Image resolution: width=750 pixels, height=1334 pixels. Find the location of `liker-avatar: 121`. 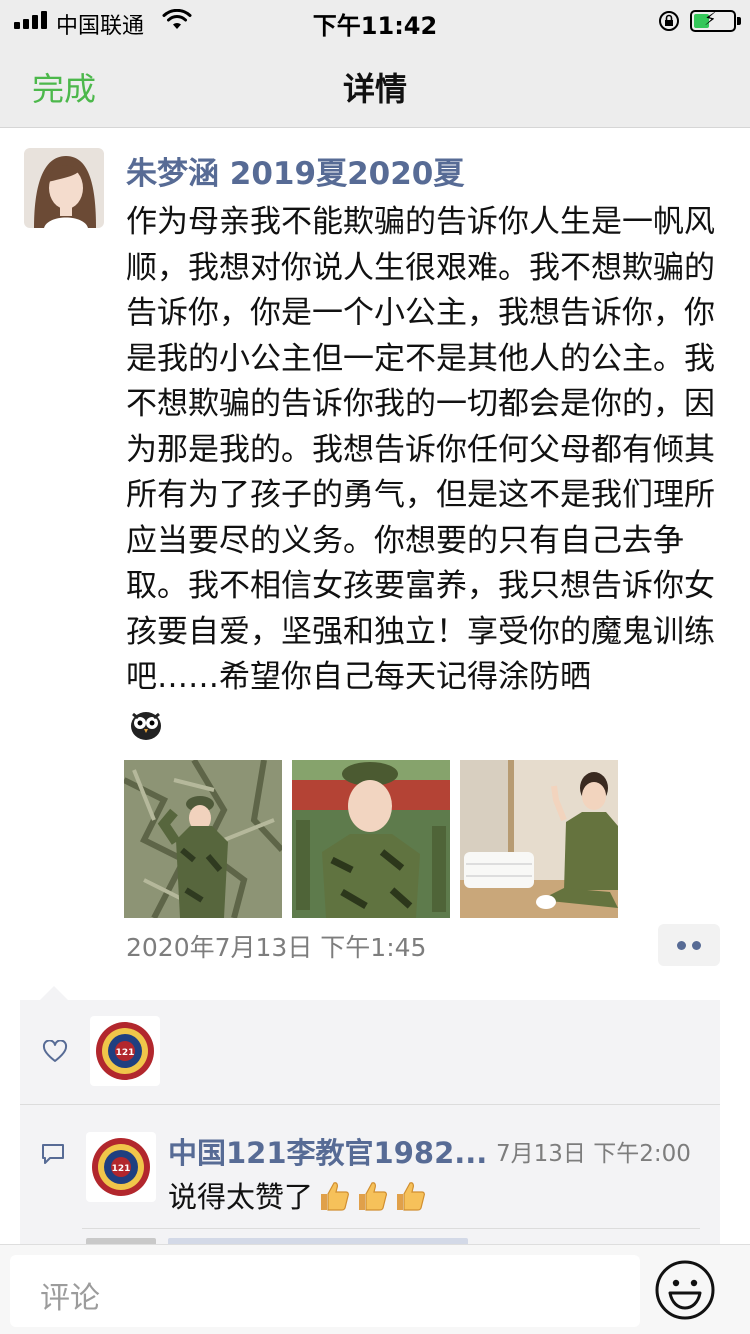

liker-avatar: 121 is located at coordinates (125, 1051).